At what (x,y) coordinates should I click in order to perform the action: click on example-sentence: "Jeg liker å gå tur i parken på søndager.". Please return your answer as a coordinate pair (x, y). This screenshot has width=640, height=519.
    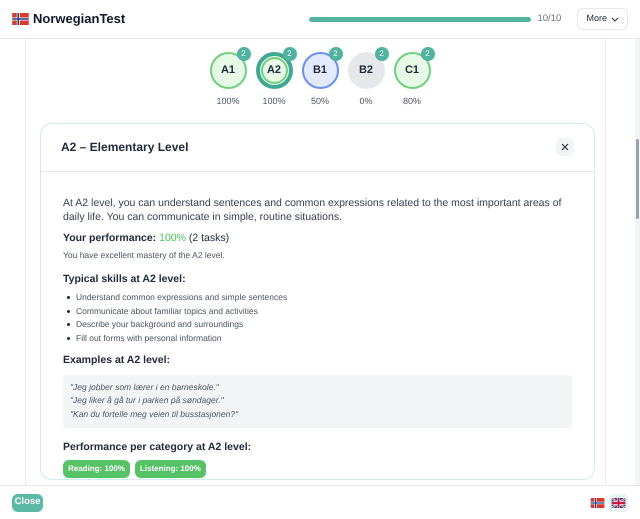
    Looking at the image, I should click on (147, 401).